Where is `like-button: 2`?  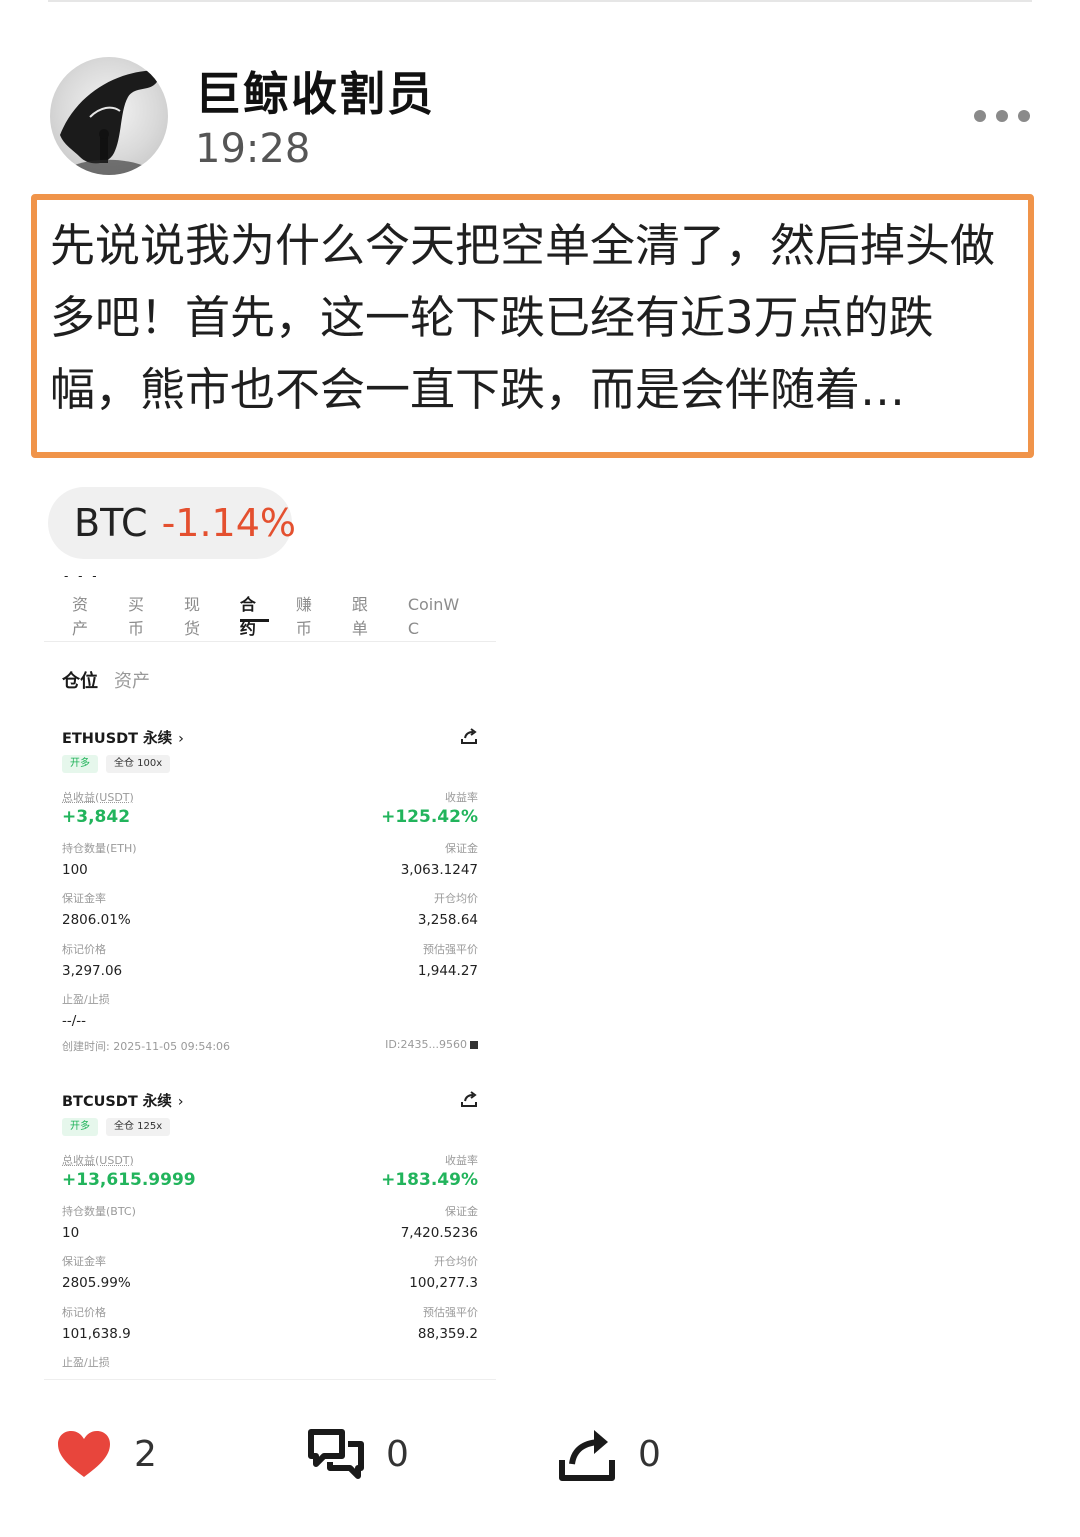 like-button: 2 is located at coordinates (106, 1454).